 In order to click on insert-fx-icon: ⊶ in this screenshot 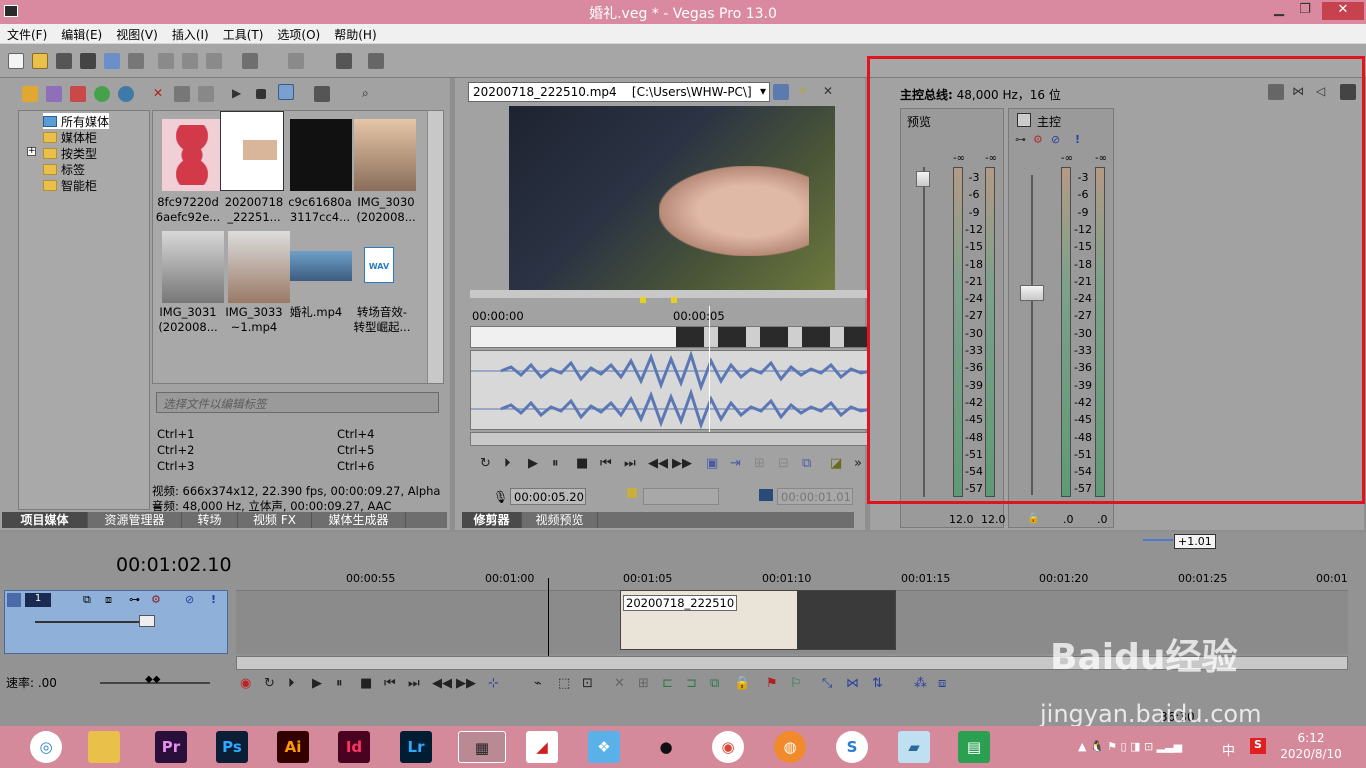, I will do `click(1020, 139)`.